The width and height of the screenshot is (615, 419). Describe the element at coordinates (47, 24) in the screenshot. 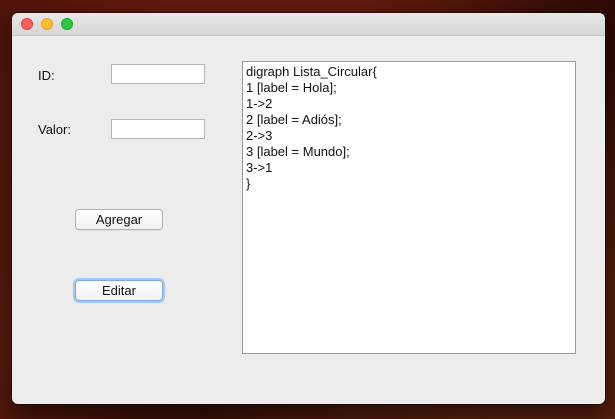

I see `minimize-window-button` at that location.